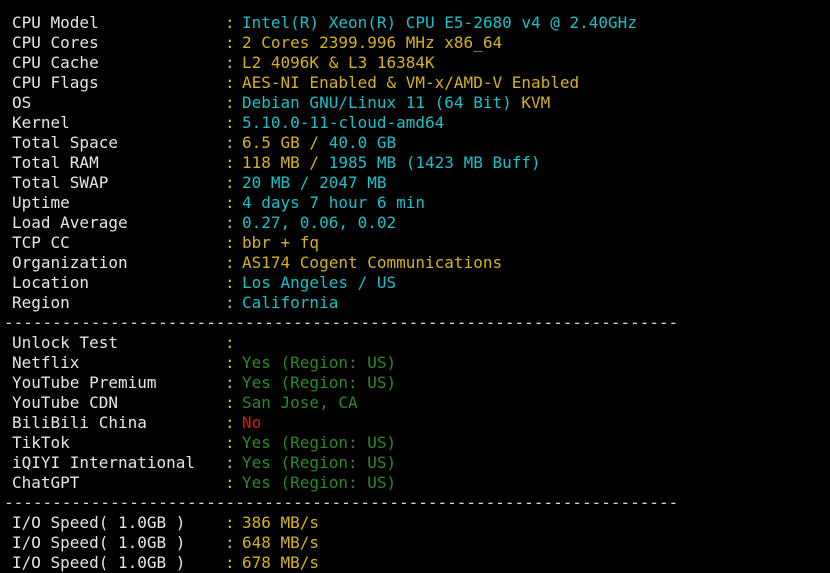 Image resolution: width=830 pixels, height=573 pixels. I want to click on info-label: Total Space, so click(65, 142).